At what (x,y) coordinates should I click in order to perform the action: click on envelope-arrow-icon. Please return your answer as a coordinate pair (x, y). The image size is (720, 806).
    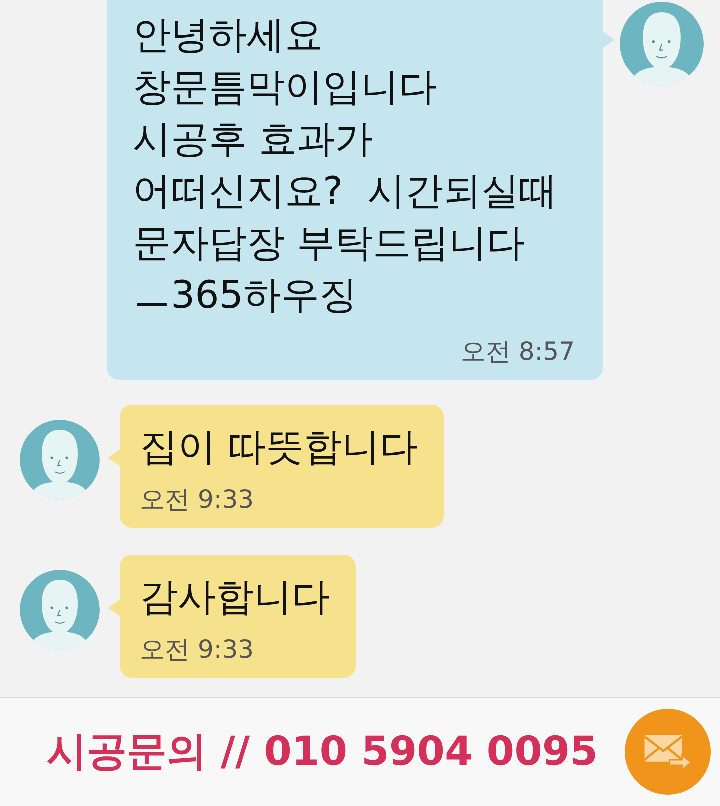
    Looking at the image, I should click on (668, 752).